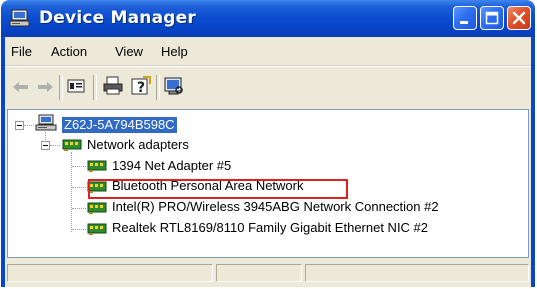  What do you see at coordinates (174, 51) in the screenshot?
I see `menu-help: Help` at bounding box center [174, 51].